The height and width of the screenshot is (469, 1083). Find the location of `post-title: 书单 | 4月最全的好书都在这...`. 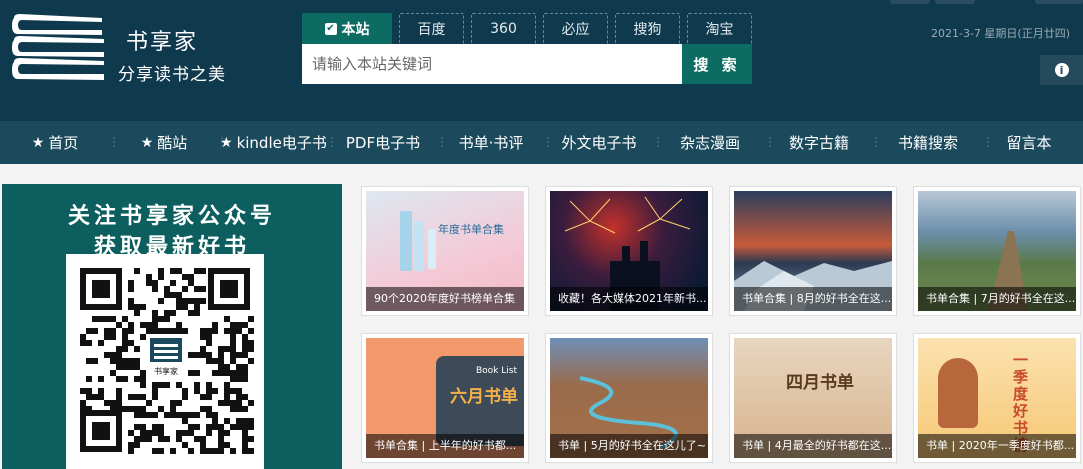

post-title: 书单 | 4月最全的好书都在这... is located at coordinates (813, 446).